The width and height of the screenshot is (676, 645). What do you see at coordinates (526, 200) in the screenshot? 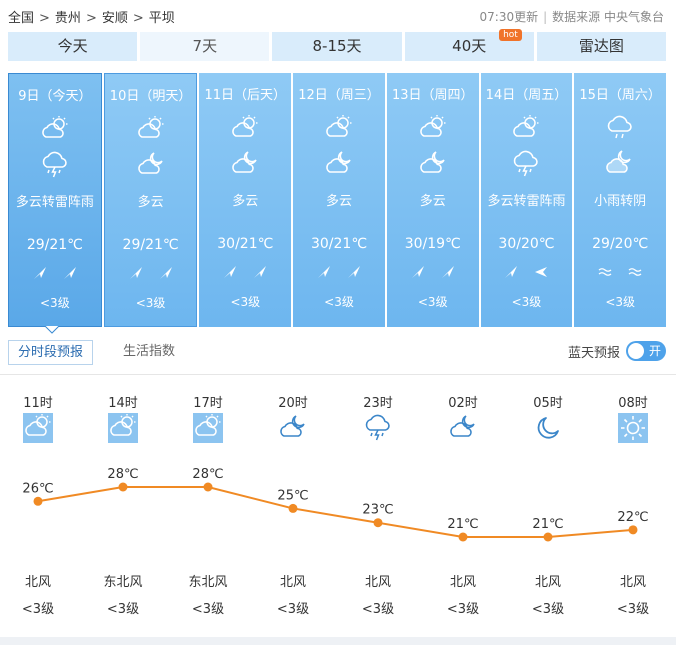
I see `day-card: 14日（周五） 多云转雷阵雨 30/20℃ <3级` at bounding box center [526, 200].